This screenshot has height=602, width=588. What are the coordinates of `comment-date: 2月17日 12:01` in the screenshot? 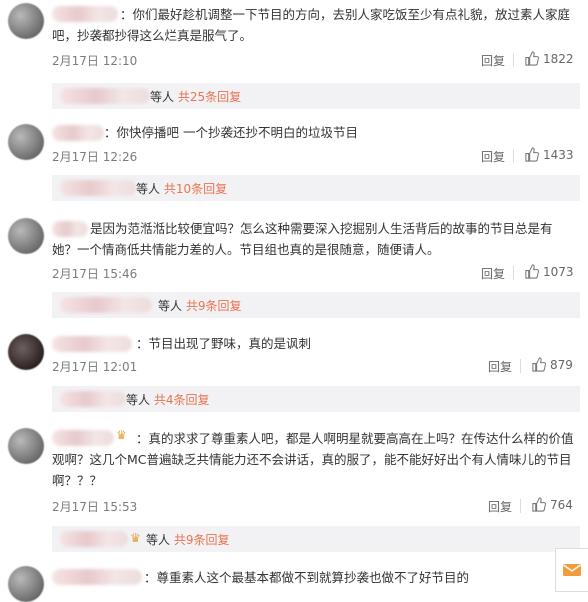 It's located at (95, 367).